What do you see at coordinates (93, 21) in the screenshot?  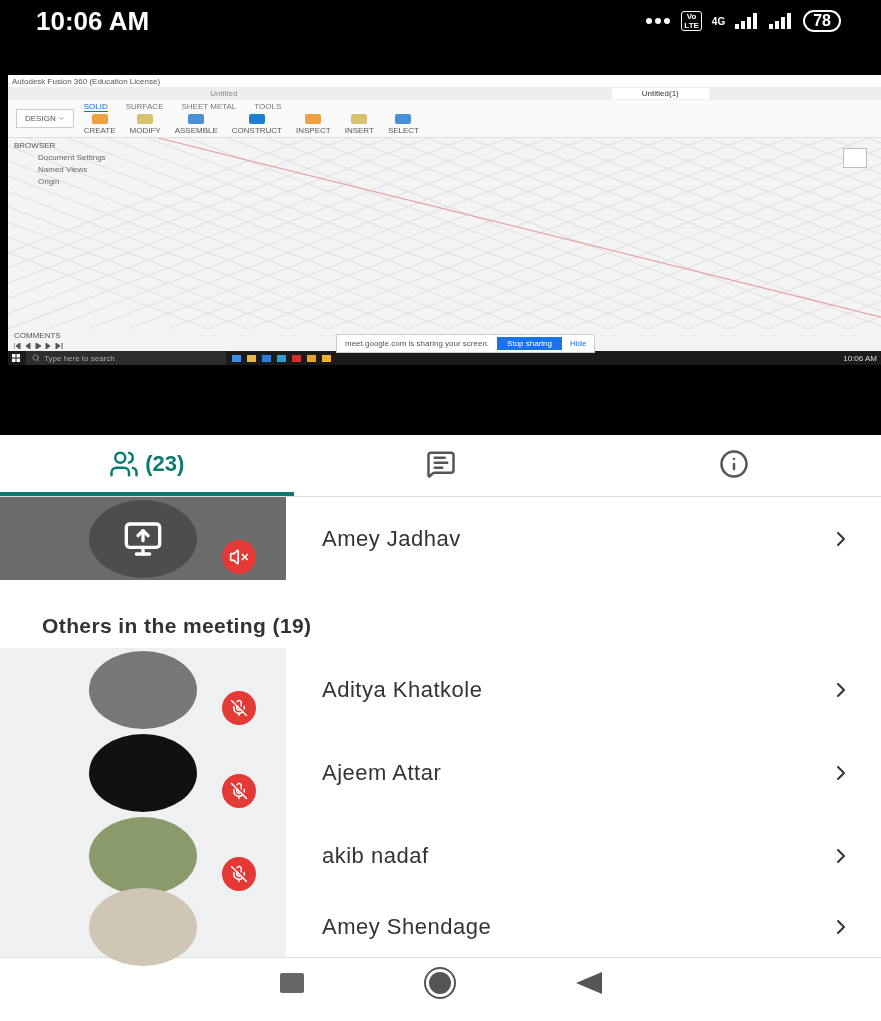 I see `clock: 10:06 AM` at bounding box center [93, 21].